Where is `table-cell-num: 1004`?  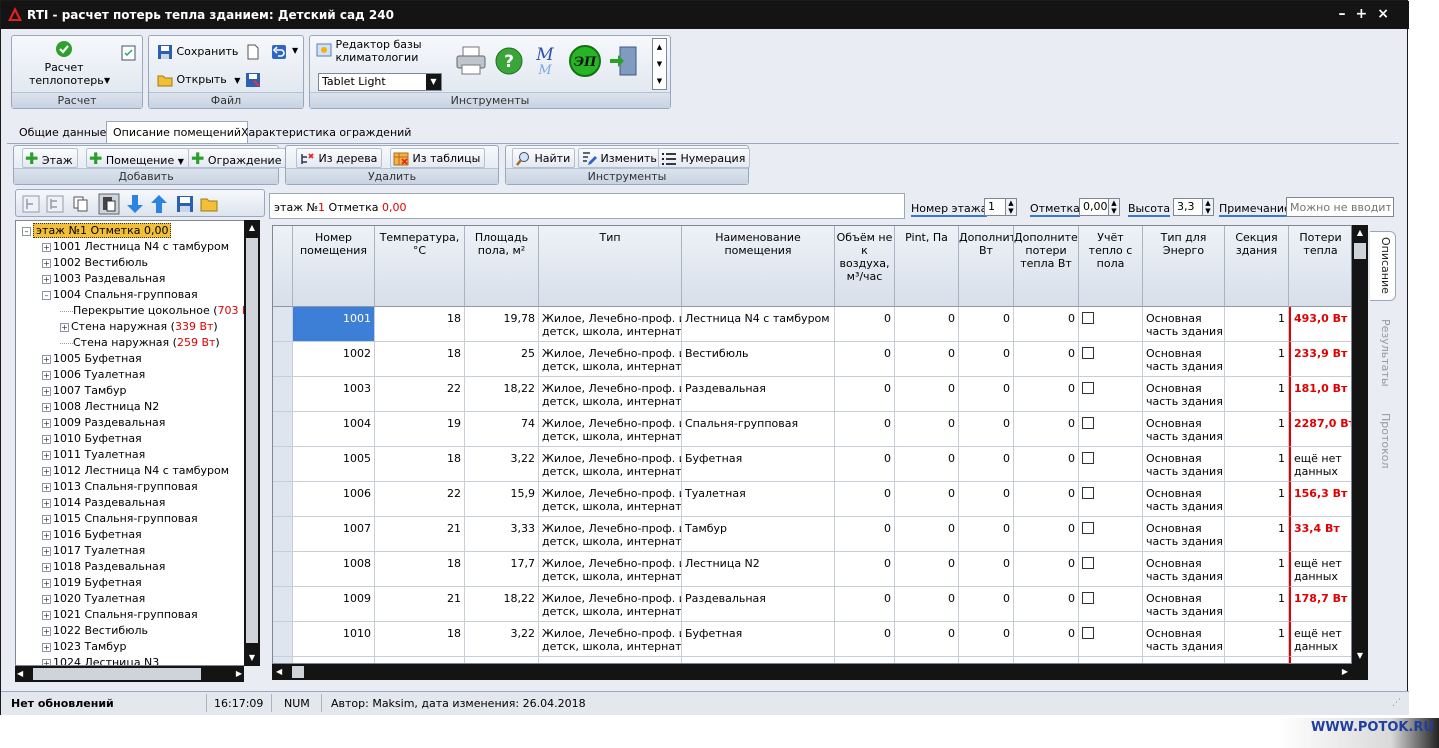
table-cell-num: 1004 is located at coordinates (334, 429).